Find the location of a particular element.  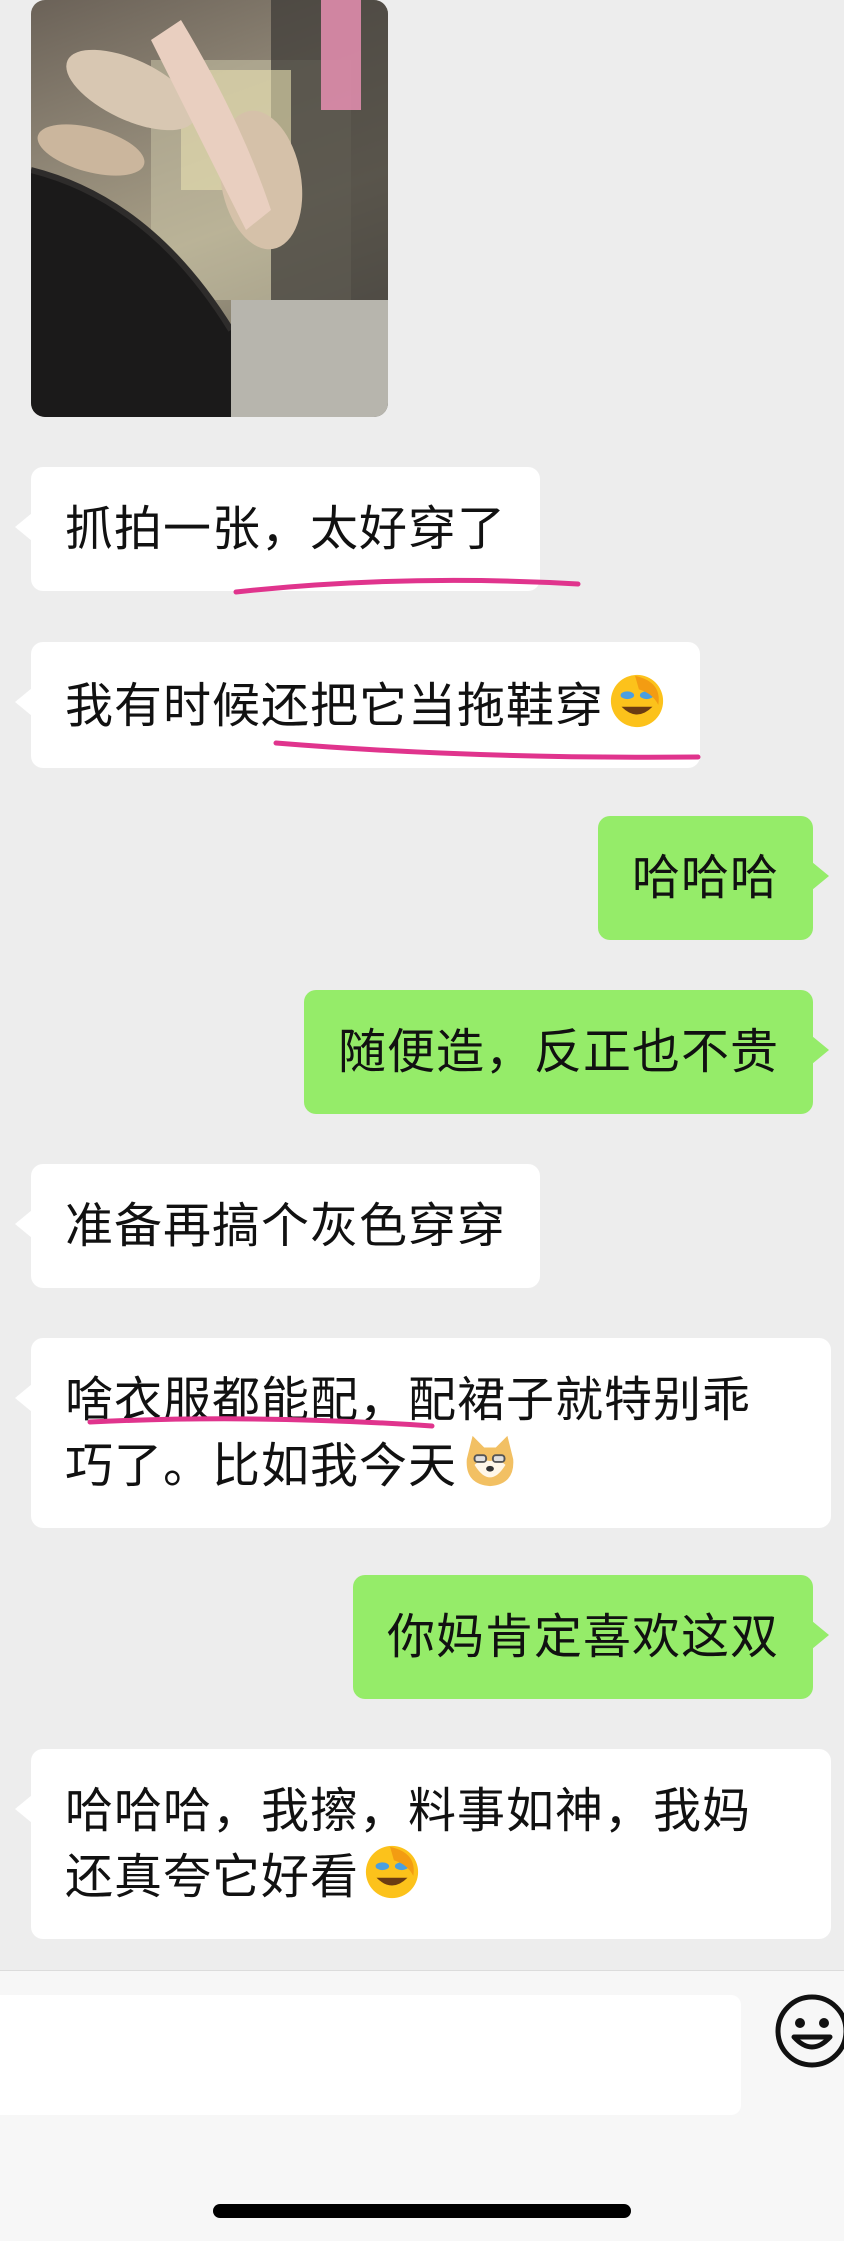

input-bar is located at coordinates (422, 2105).